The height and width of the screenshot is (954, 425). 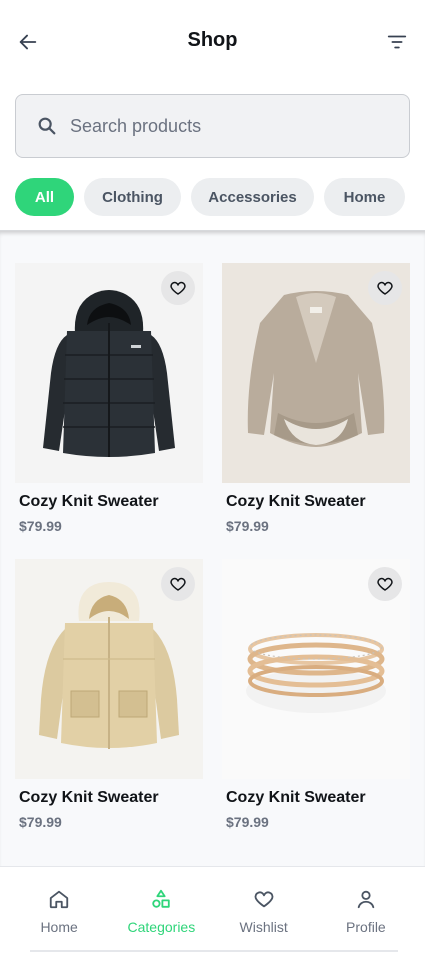 I want to click on nav-label: Home, so click(x=59, y=927).